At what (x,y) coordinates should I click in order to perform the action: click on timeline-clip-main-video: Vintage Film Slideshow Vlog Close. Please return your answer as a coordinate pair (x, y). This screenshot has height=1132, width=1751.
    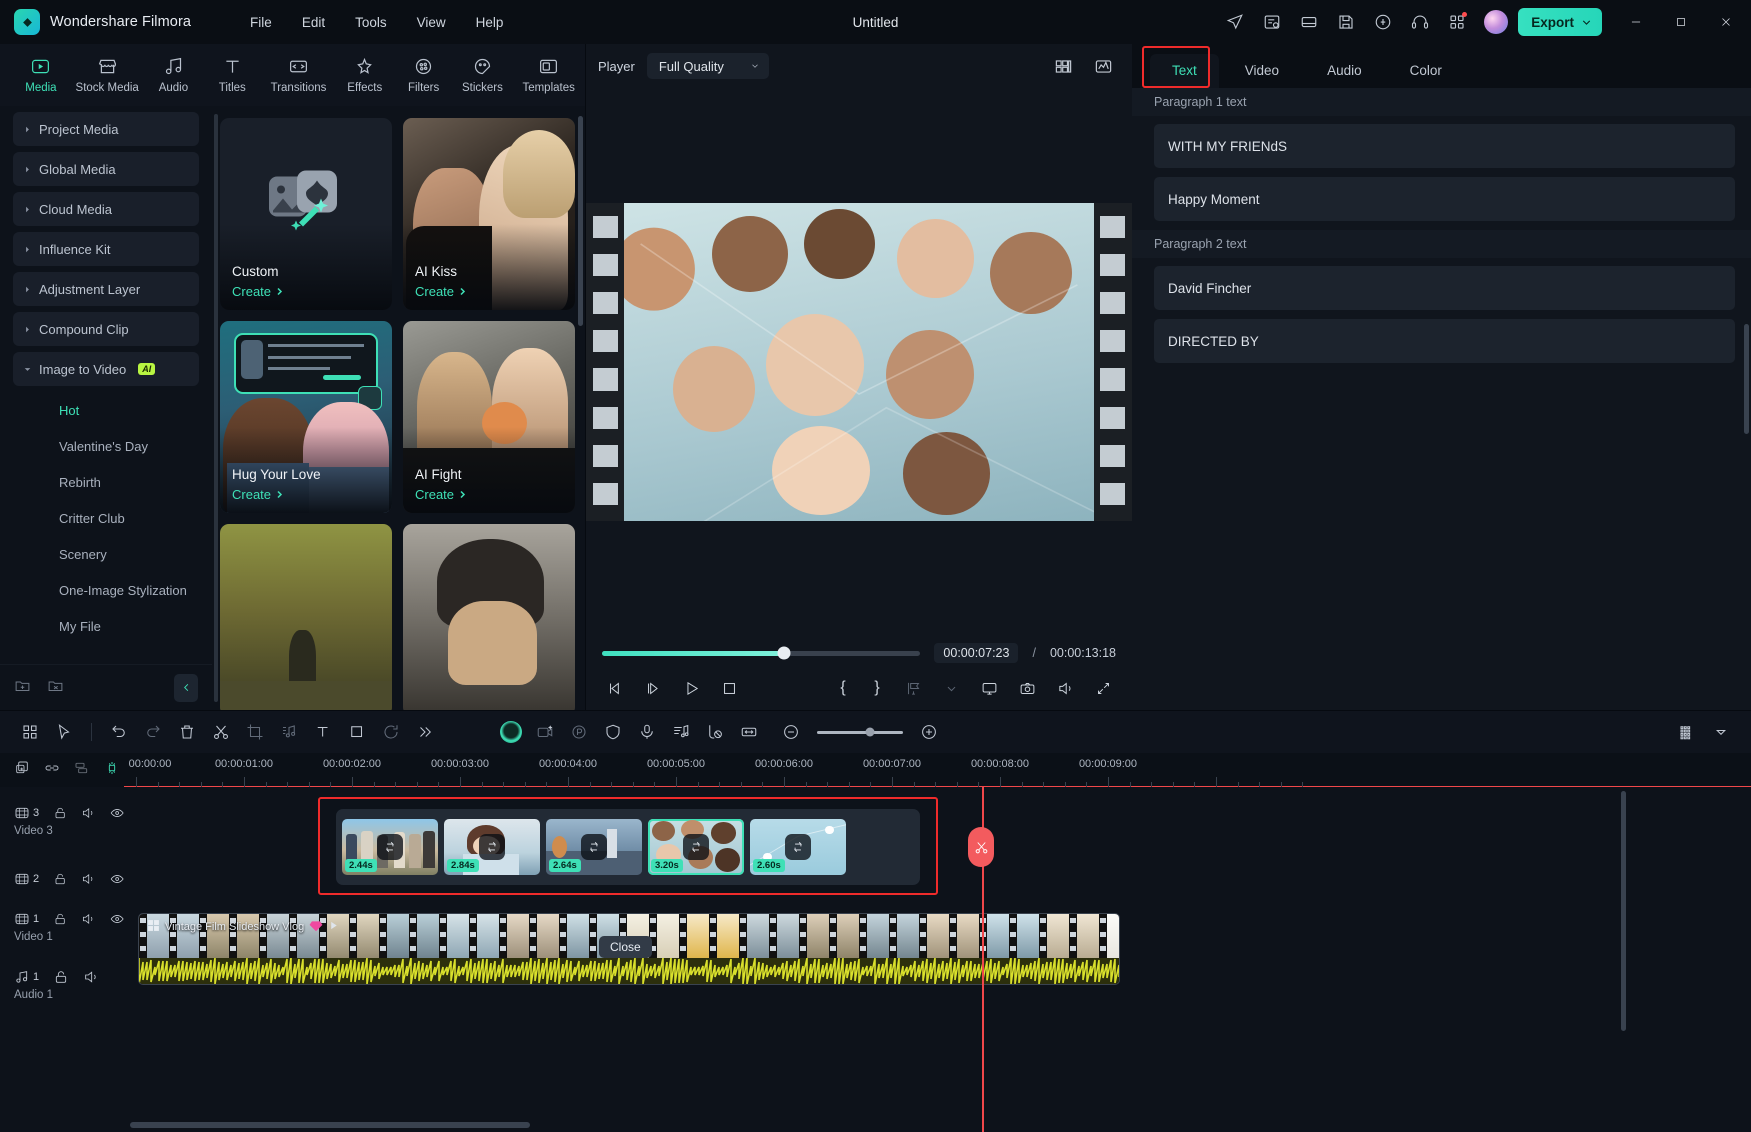
    Looking at the image, I should click on (629, 949).